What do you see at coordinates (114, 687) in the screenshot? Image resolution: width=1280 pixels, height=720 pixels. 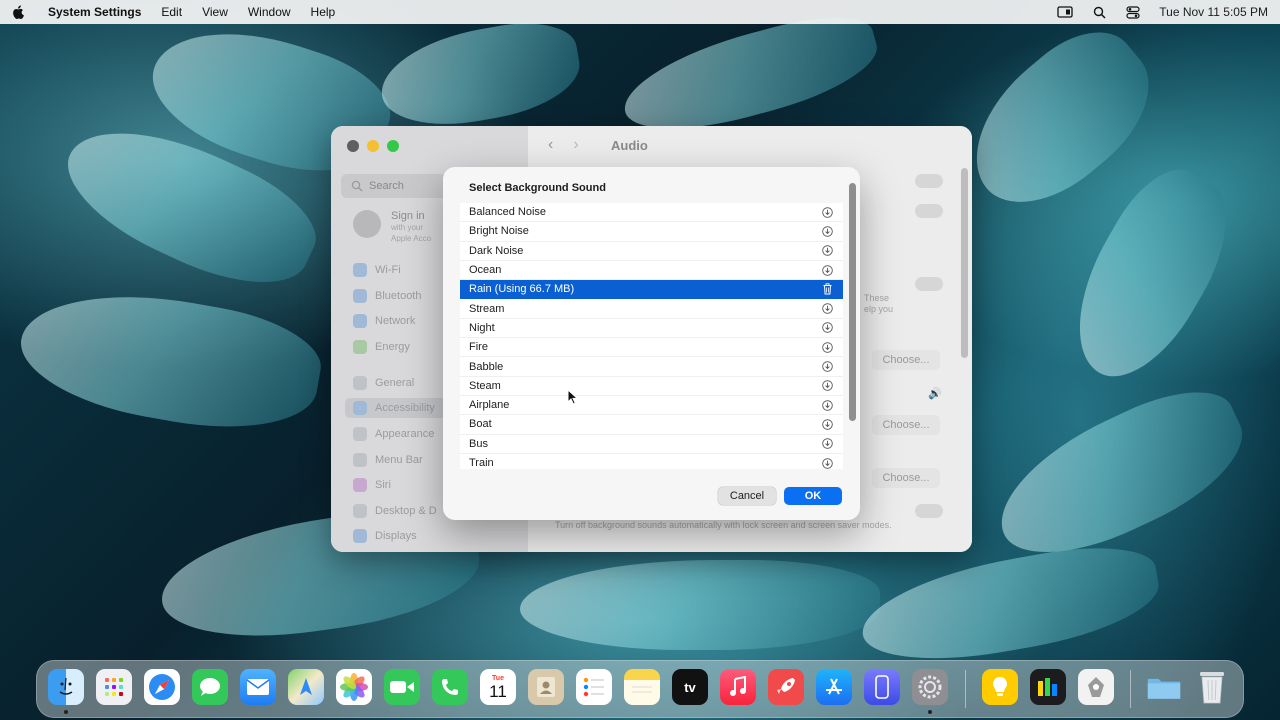 I see `launchpad-icon` at bounding box center [114, 687].